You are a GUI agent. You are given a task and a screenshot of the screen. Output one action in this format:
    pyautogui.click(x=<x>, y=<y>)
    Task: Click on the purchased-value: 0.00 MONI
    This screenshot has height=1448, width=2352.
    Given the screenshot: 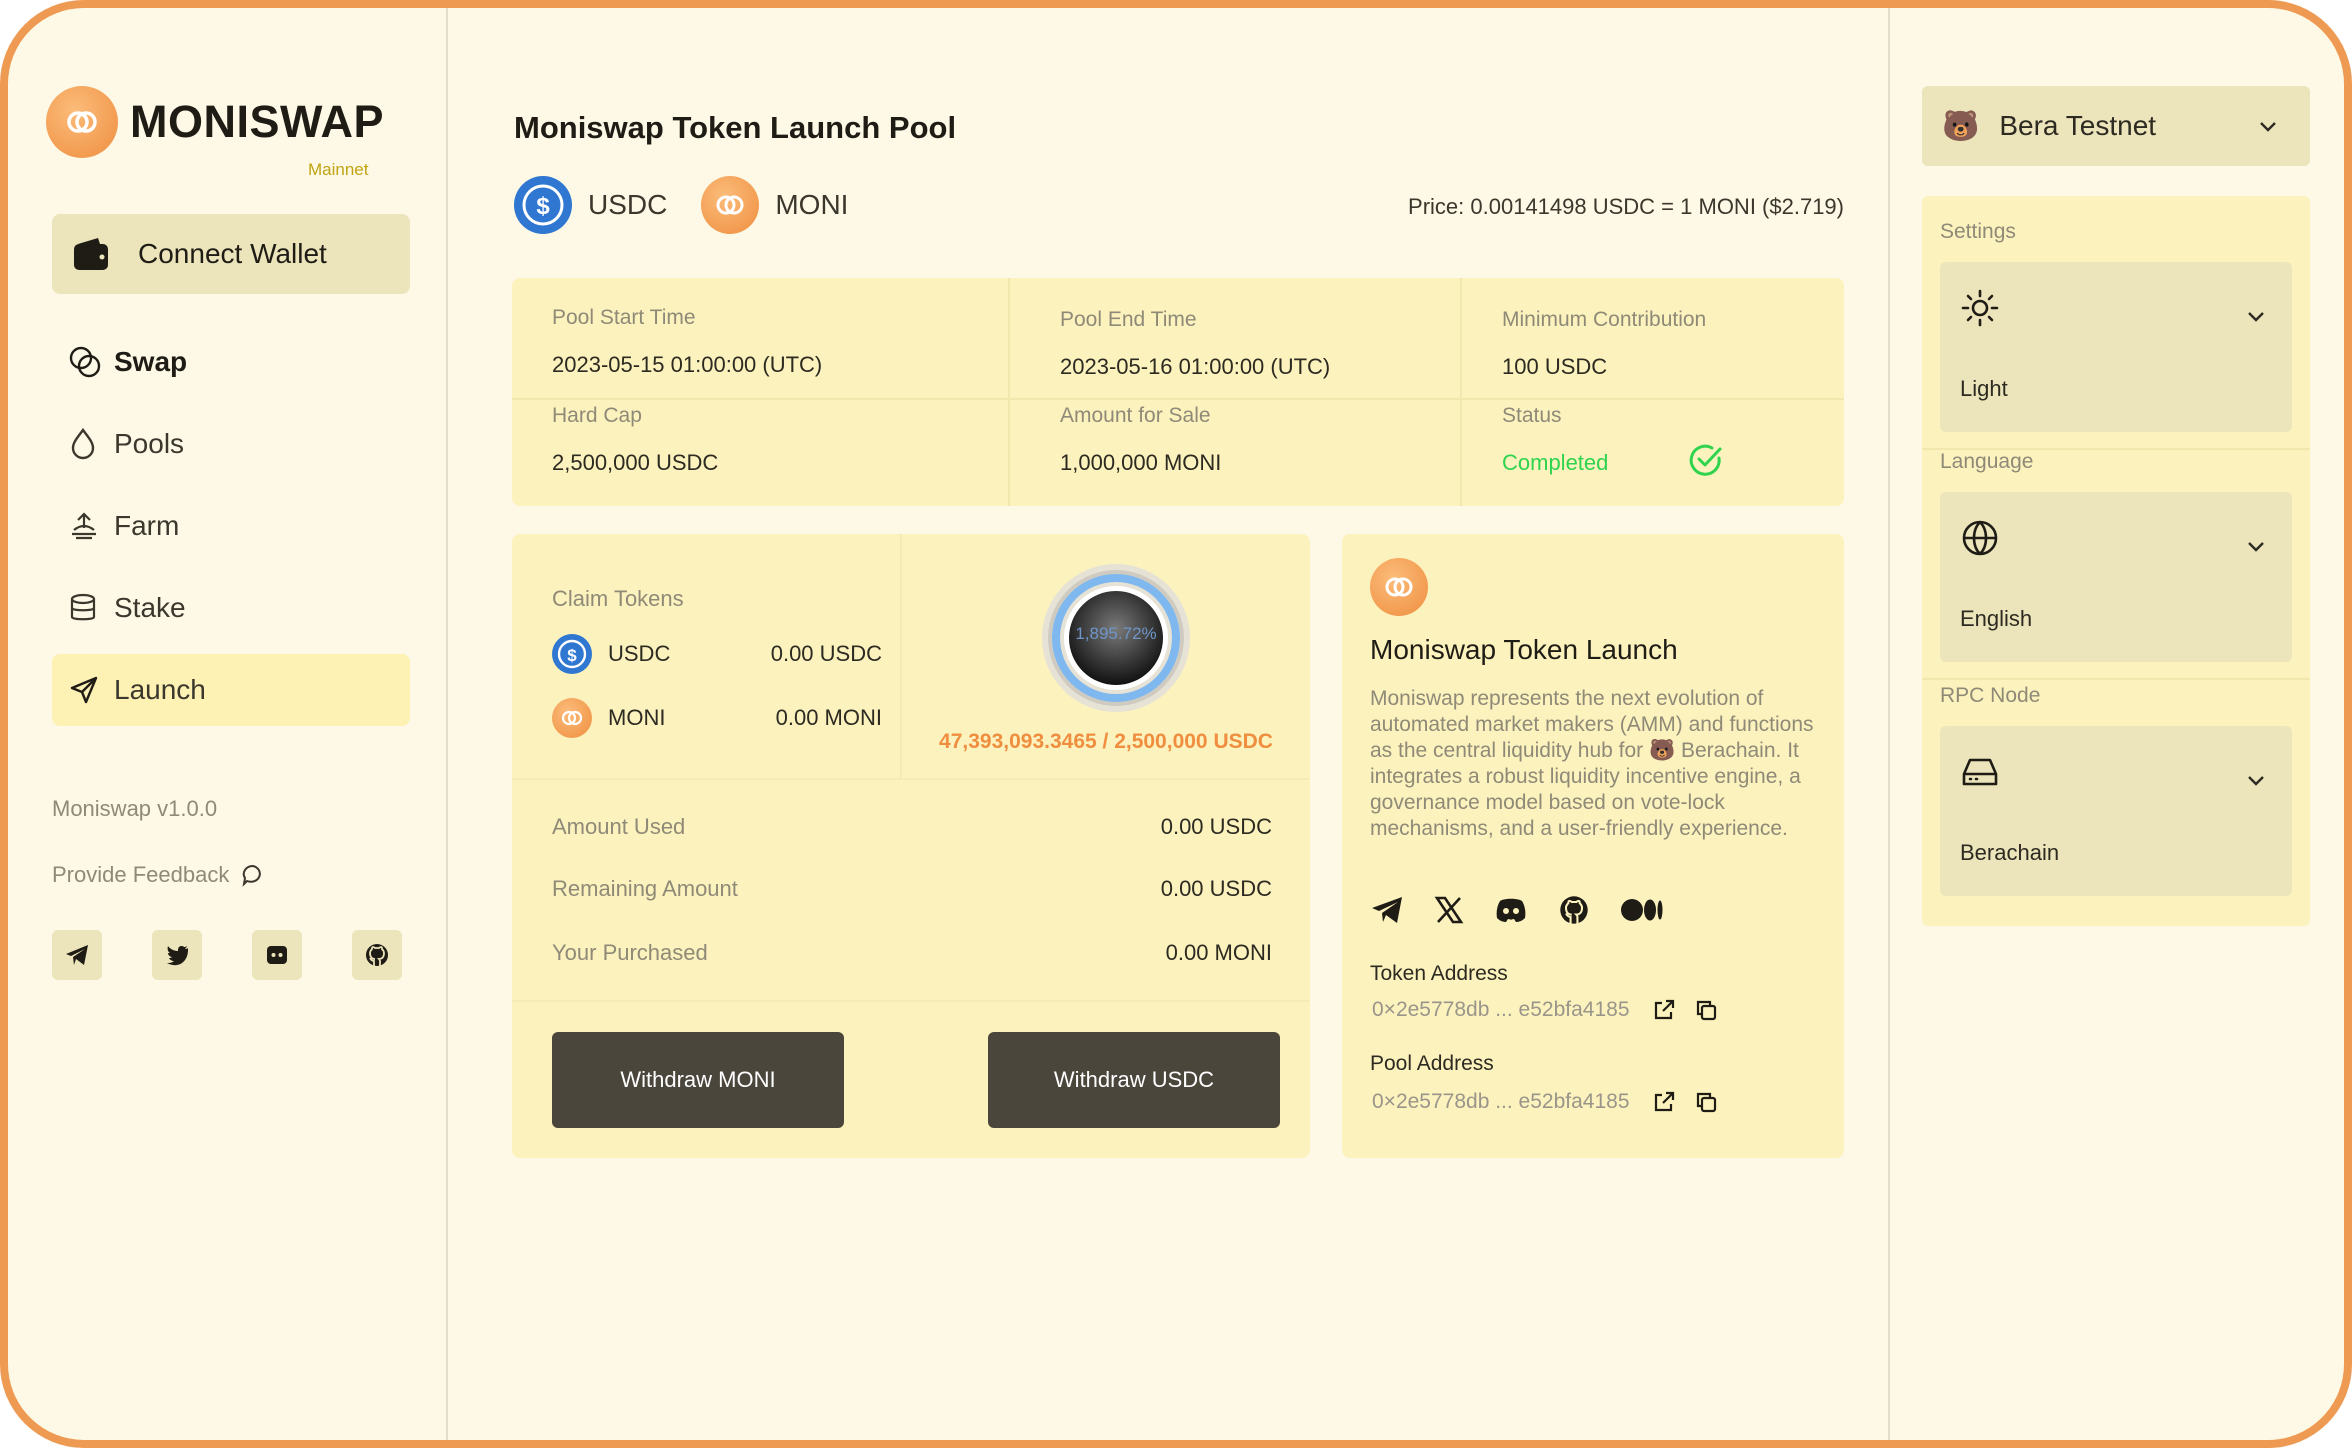 What is the action you would take?
    pyautogui.click(x=1218, y=952)
    